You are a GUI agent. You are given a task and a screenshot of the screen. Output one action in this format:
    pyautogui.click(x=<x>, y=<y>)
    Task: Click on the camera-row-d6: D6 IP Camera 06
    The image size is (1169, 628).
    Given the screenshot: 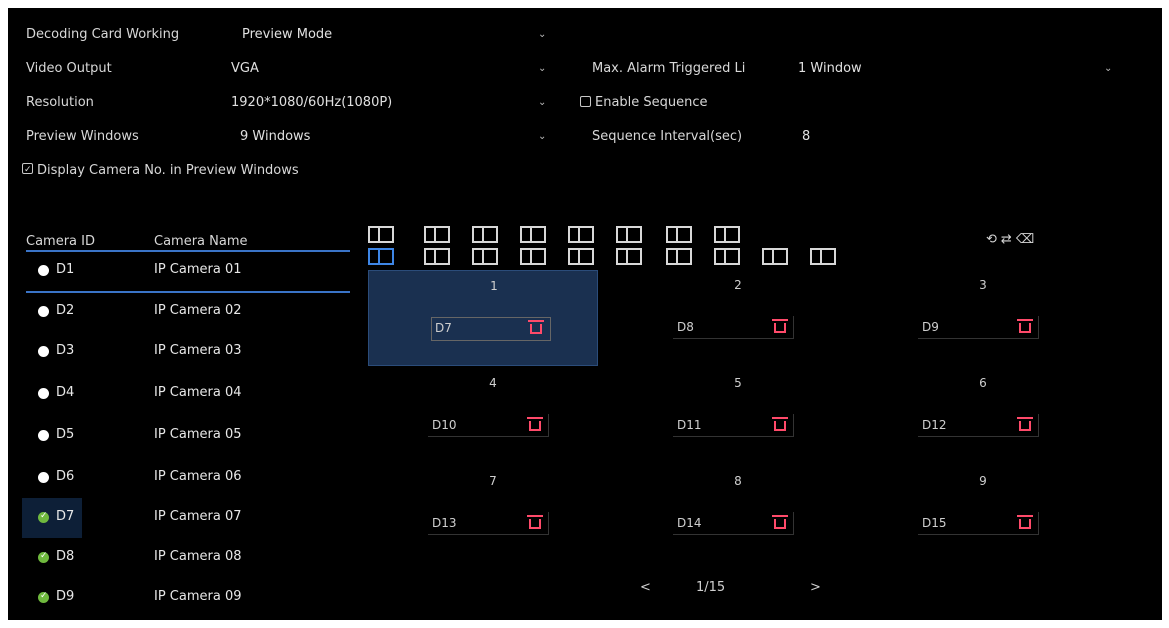 What is the action you would take?
    pyautogui.click(x=187, y=480)
    